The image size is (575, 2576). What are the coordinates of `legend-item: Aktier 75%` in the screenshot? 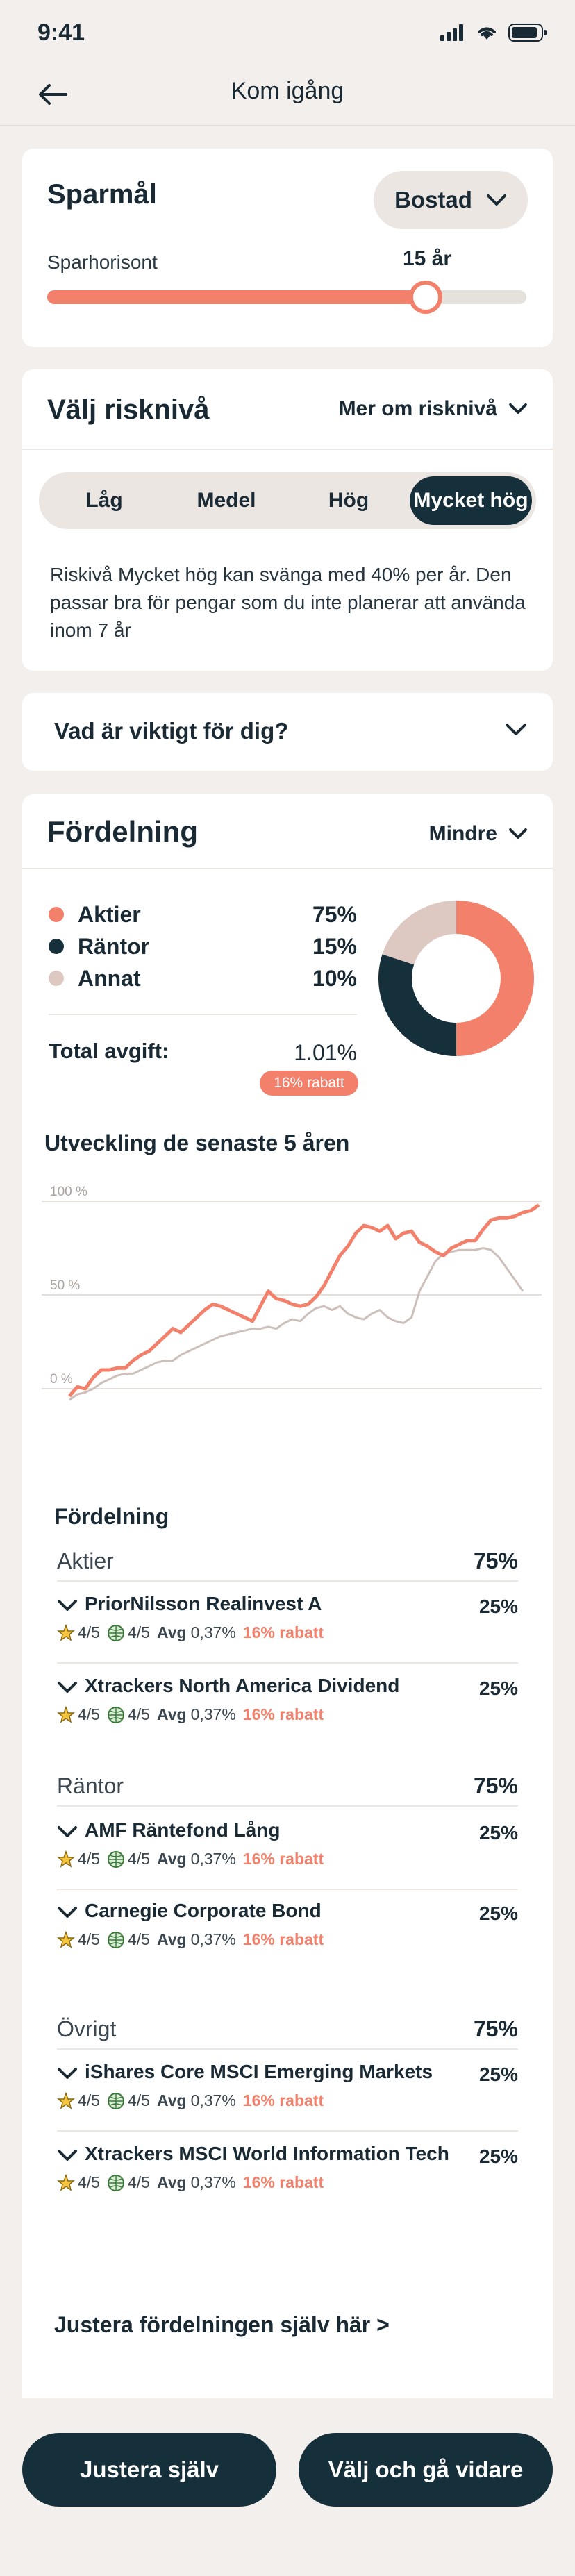 It's located at (203, 914).